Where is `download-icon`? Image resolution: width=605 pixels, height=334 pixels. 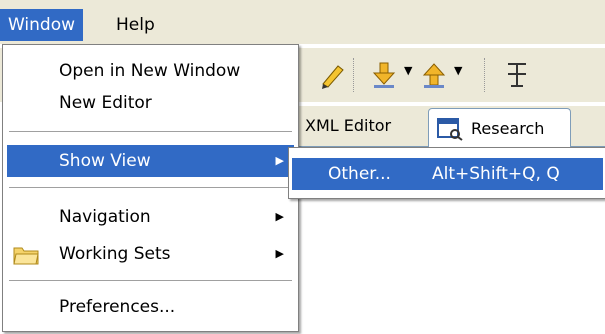
download-icon is located at coordinates (383, 75).